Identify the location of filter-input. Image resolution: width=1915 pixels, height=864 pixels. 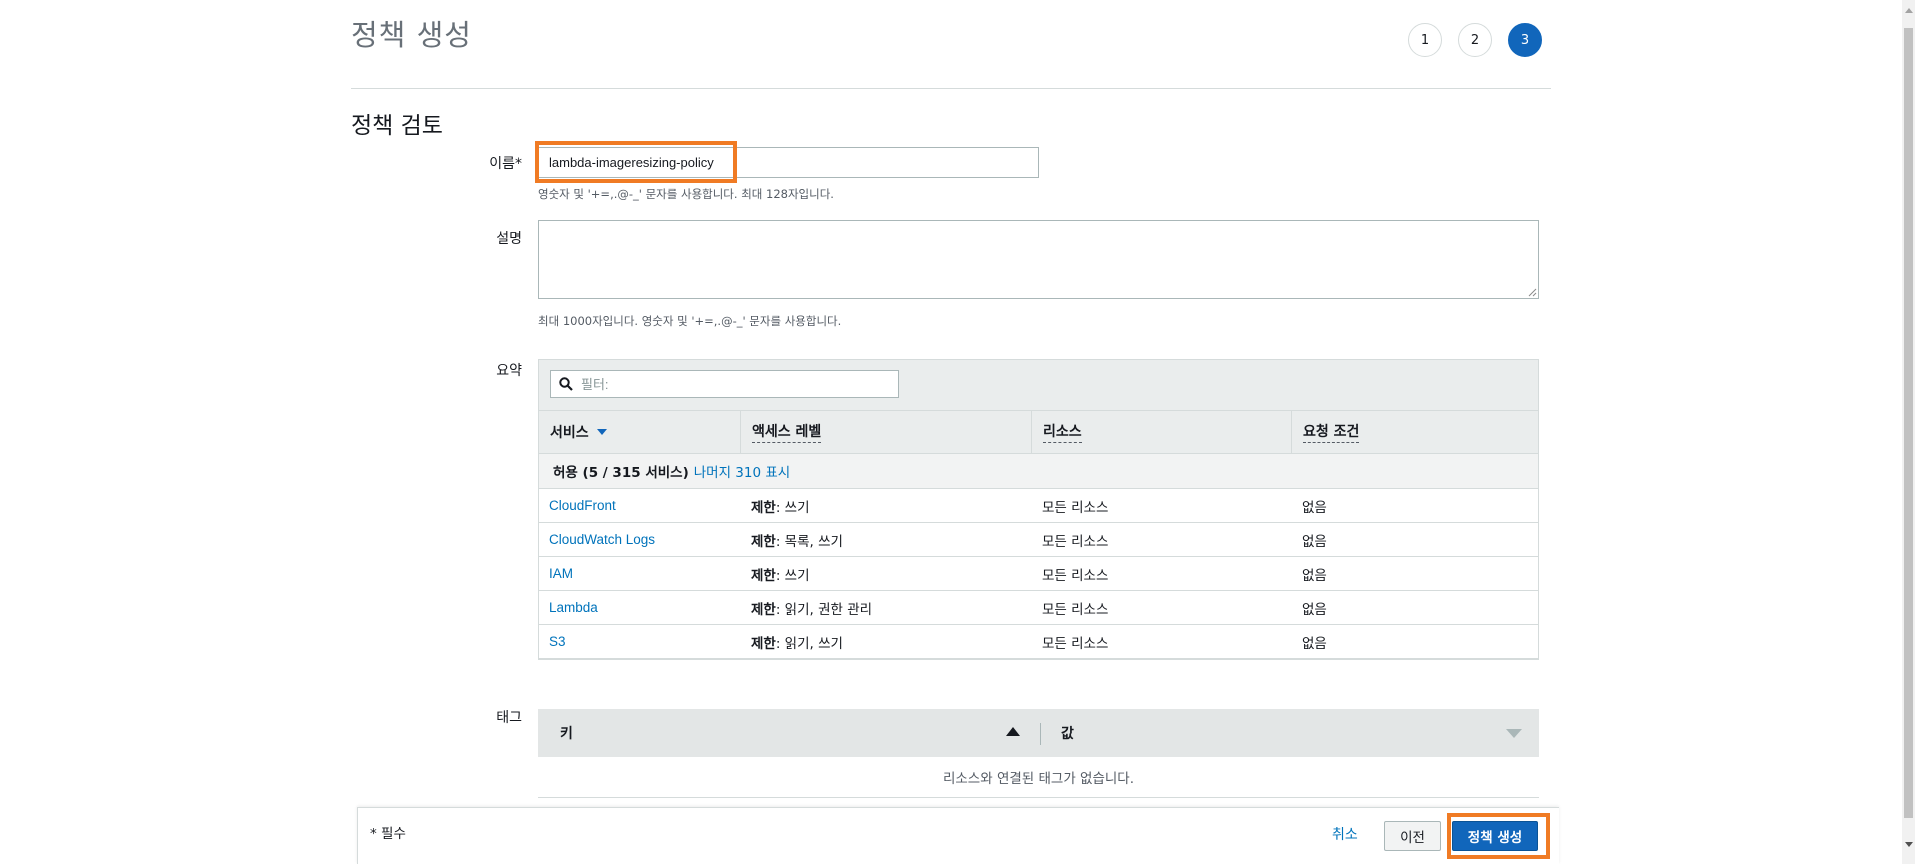
(731, 384).